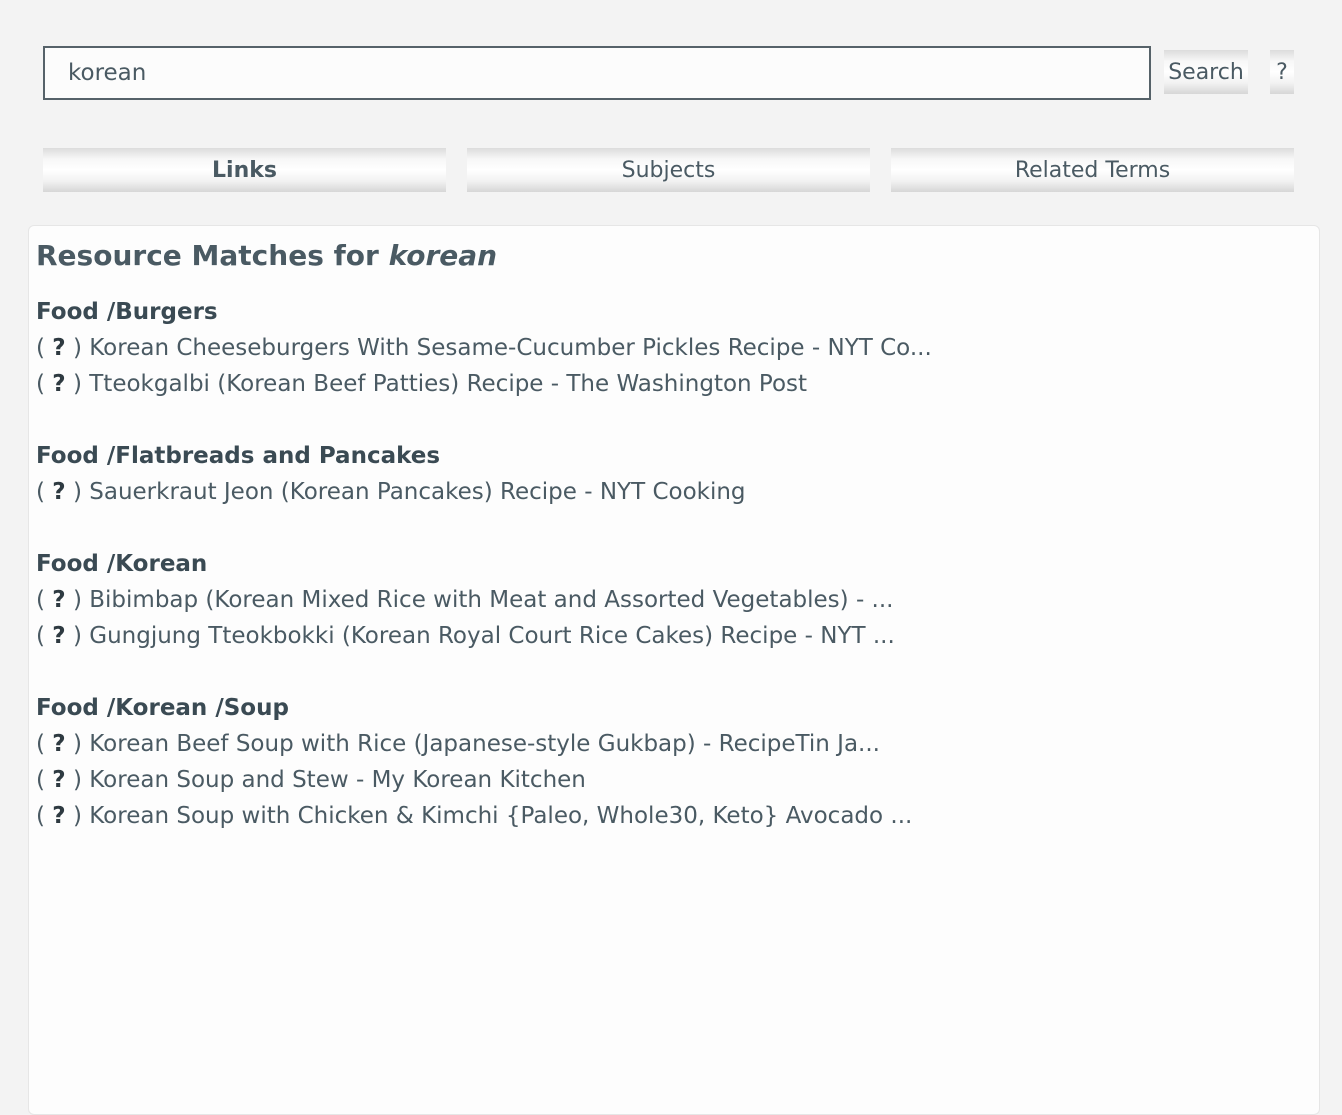 This screenshot has height=1115, width=1342. Describe the element at coordinates (238, 456) in the screenshot. I see `group-title: Food /Flatbreads and Pancakes` at that location.